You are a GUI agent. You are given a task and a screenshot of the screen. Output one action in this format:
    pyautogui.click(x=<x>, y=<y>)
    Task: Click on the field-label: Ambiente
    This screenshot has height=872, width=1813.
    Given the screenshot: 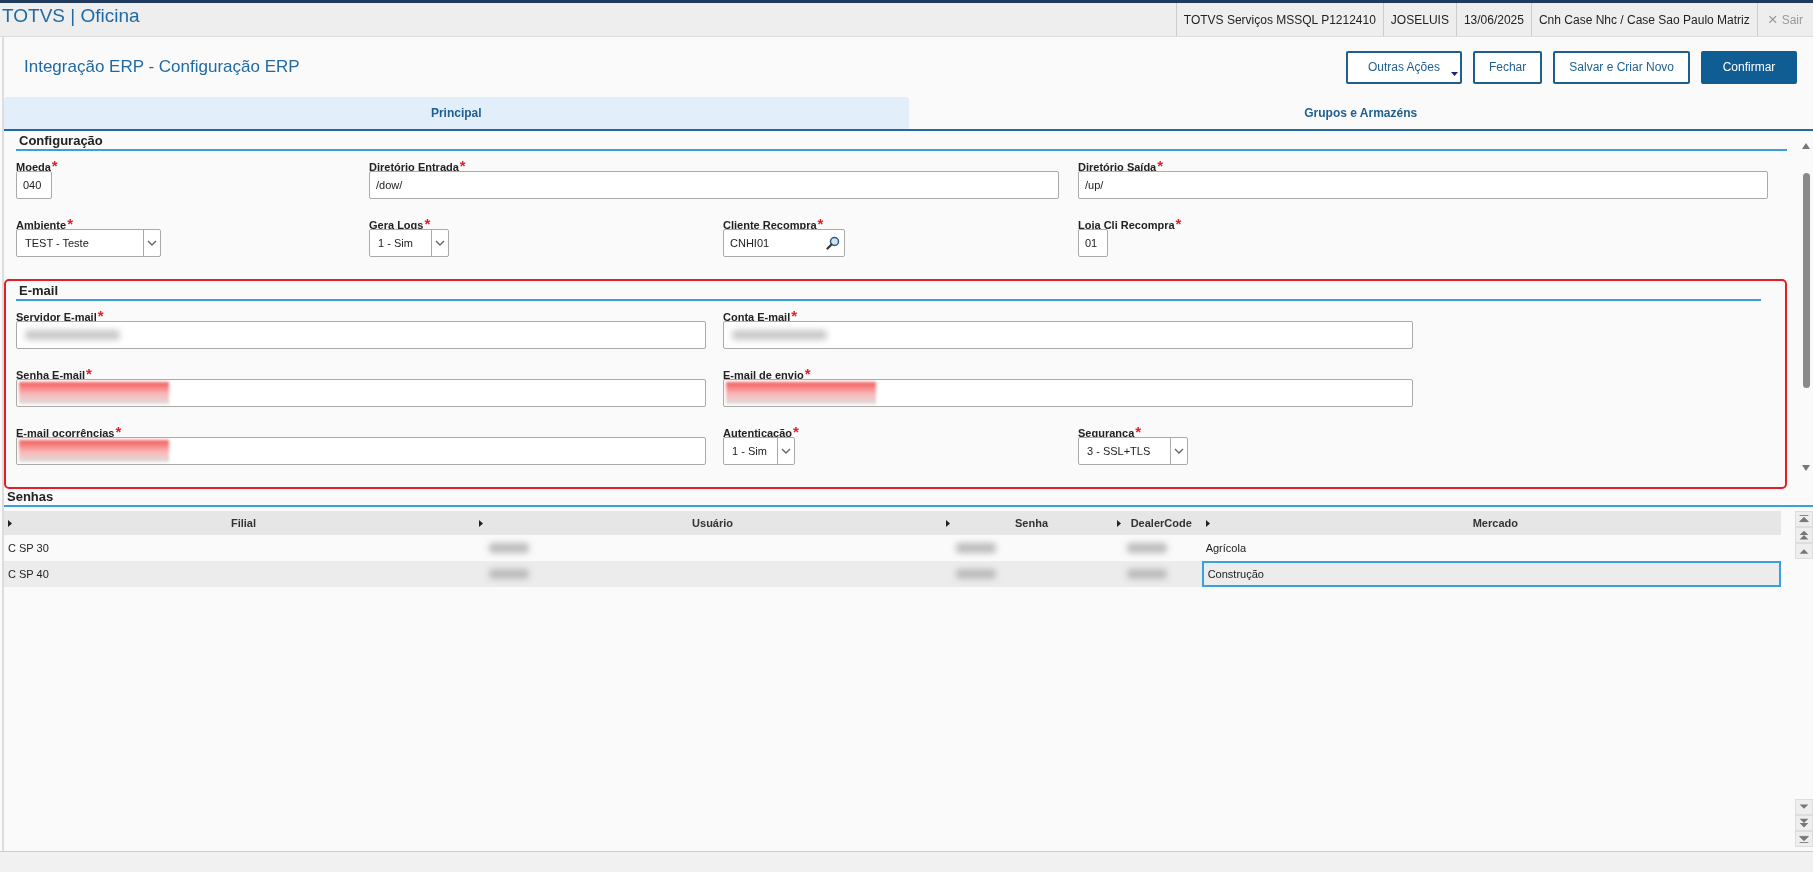 What is the action you would take?
    pyautogui.click(x=41, y=225)
    